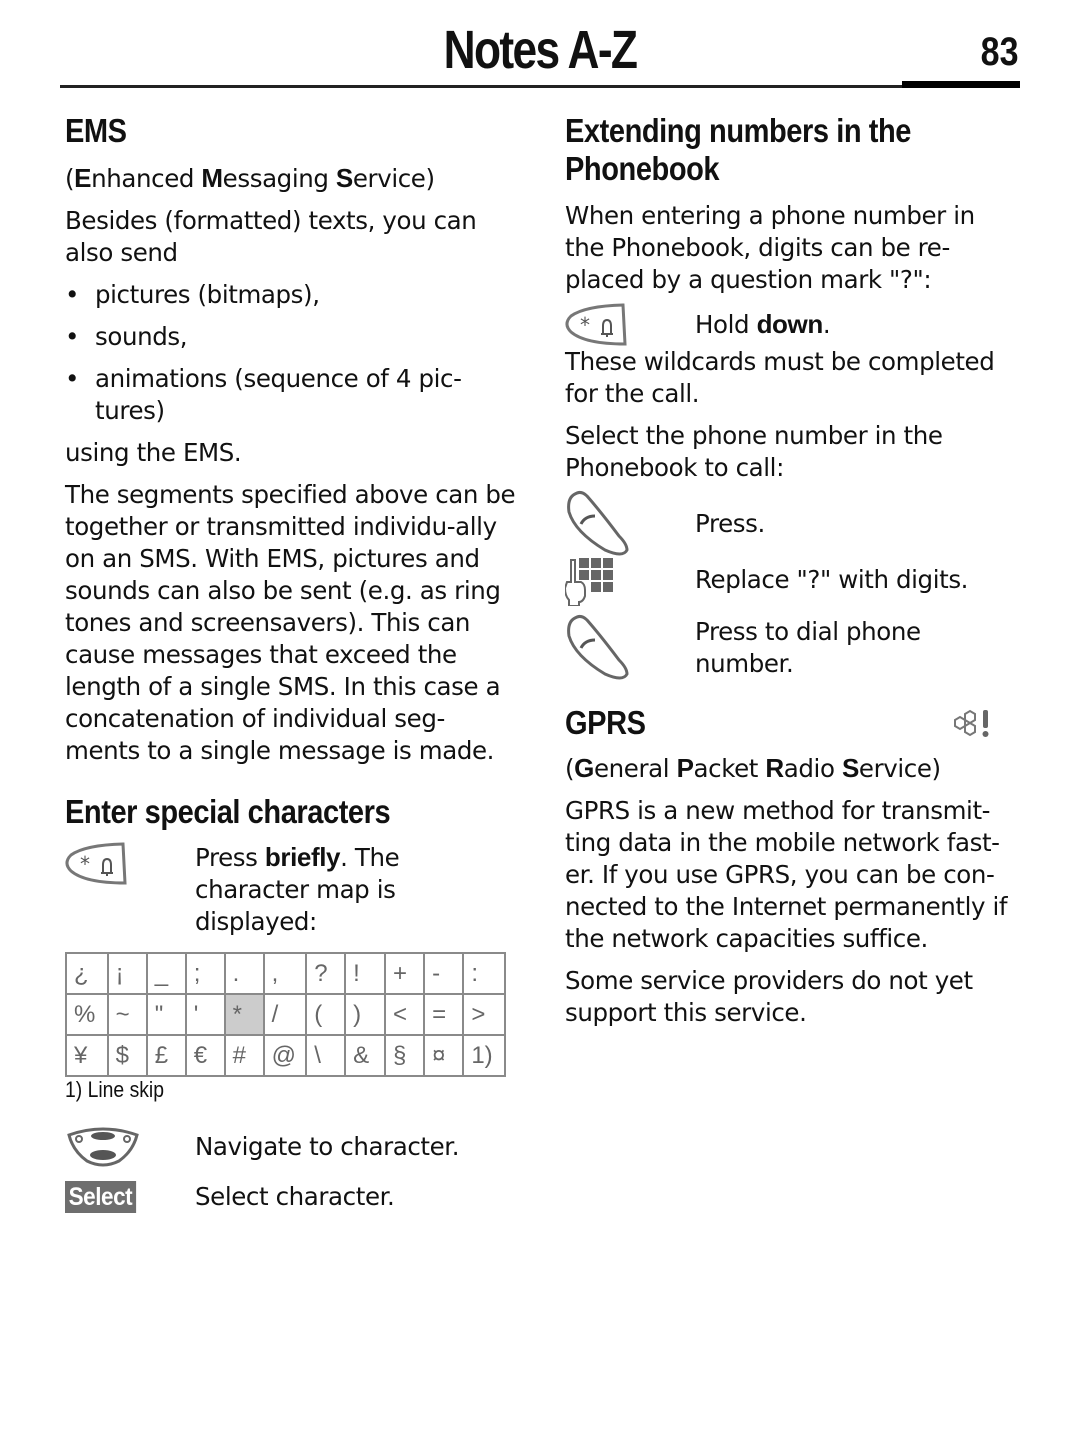  I want to click on charmap-cell: ¿, so click(87, 973).